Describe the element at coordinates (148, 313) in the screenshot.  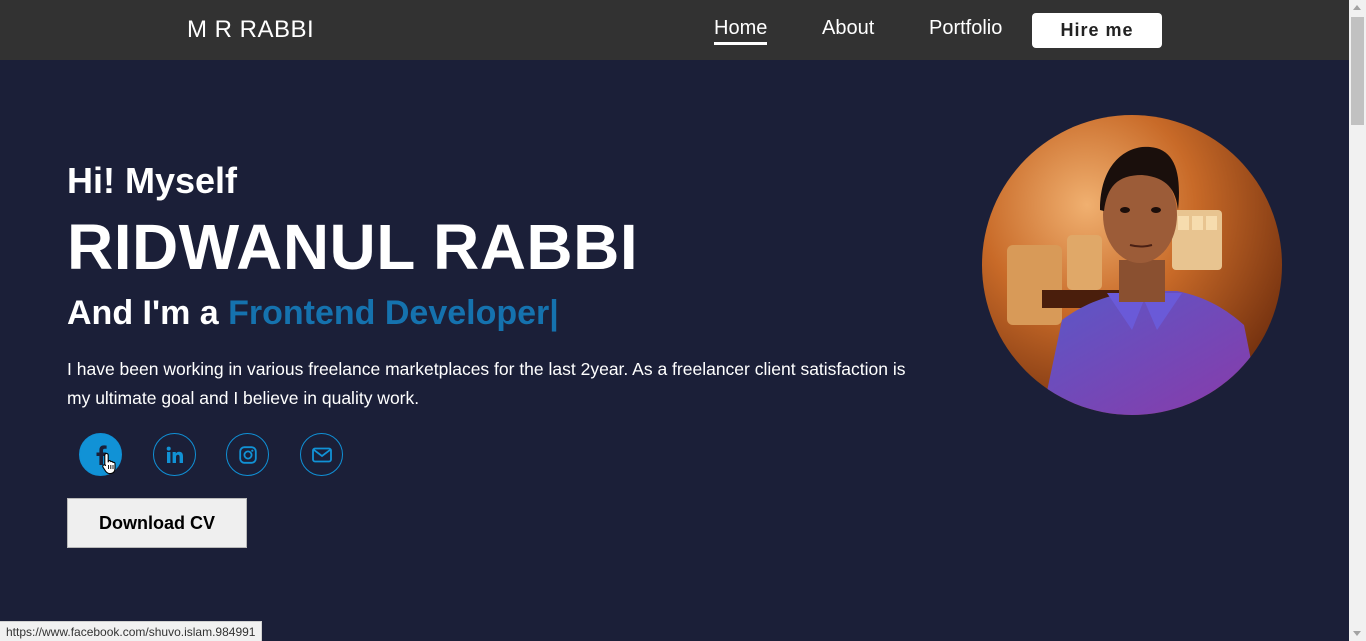
I see `role-prefix: And I'm a` at that location.